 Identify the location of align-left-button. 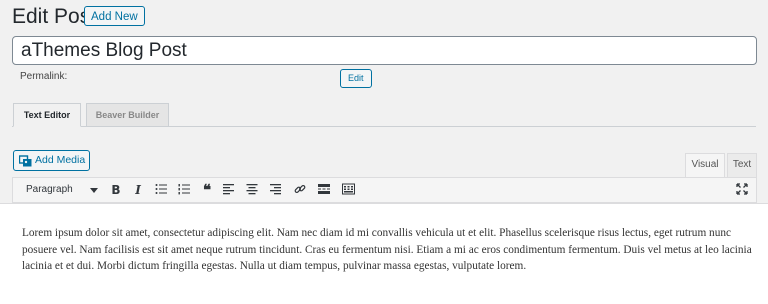
(229, 190).